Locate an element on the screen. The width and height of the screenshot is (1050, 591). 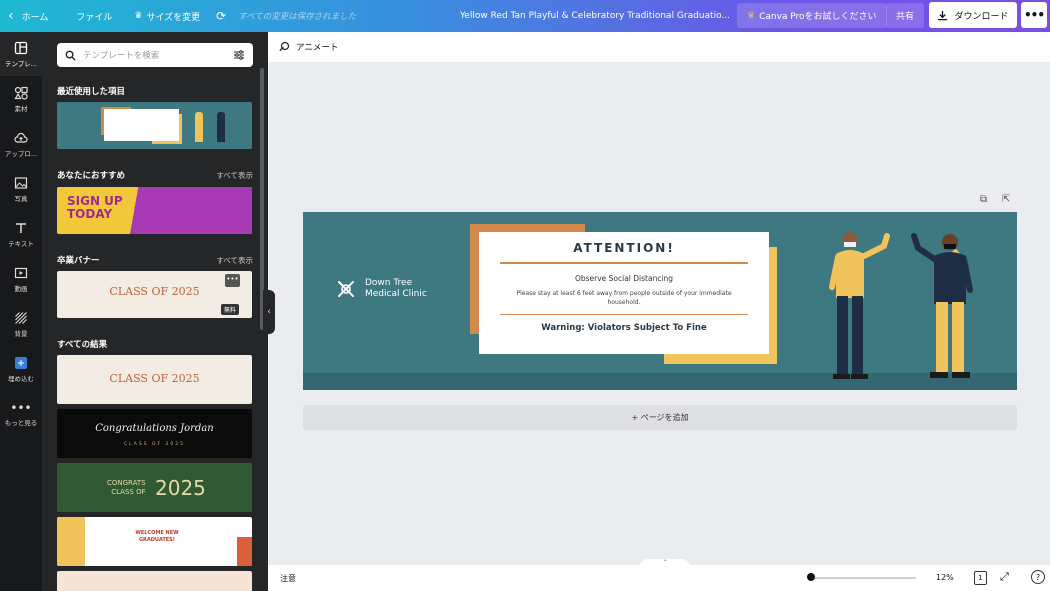
animate-button: アニメート is located at coordinates (308, 47).